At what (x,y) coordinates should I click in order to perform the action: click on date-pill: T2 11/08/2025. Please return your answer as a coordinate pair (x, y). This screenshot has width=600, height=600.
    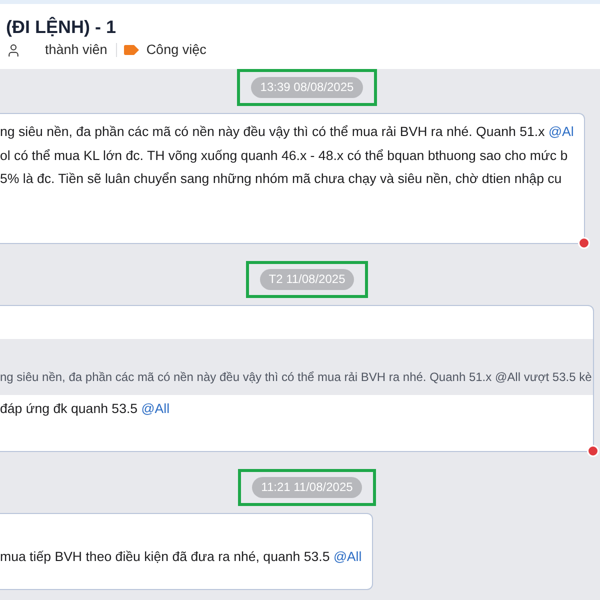
    Looking at the image, I should click on (307, 279).